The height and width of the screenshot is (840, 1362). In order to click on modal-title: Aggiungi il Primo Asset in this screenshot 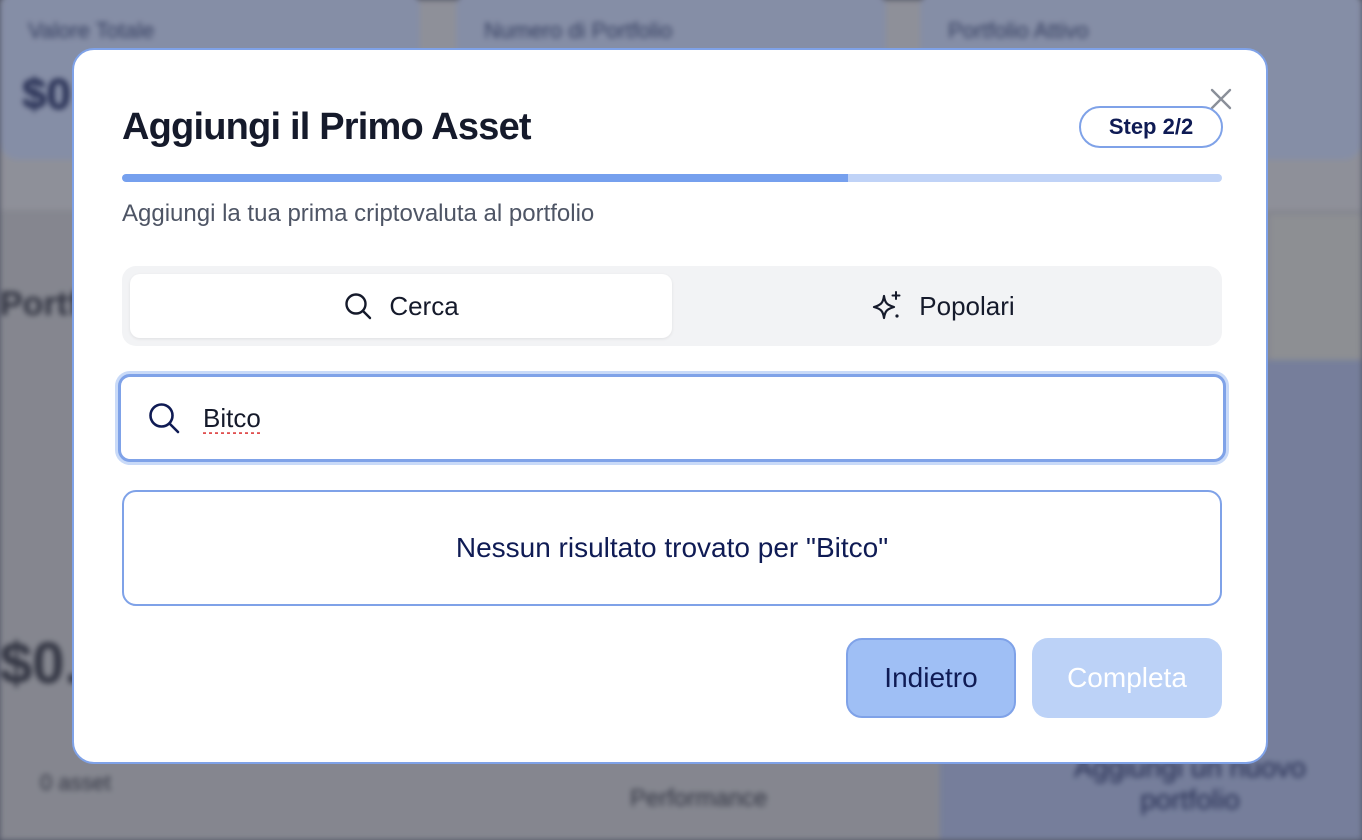, I will do `click(327, 127)`.